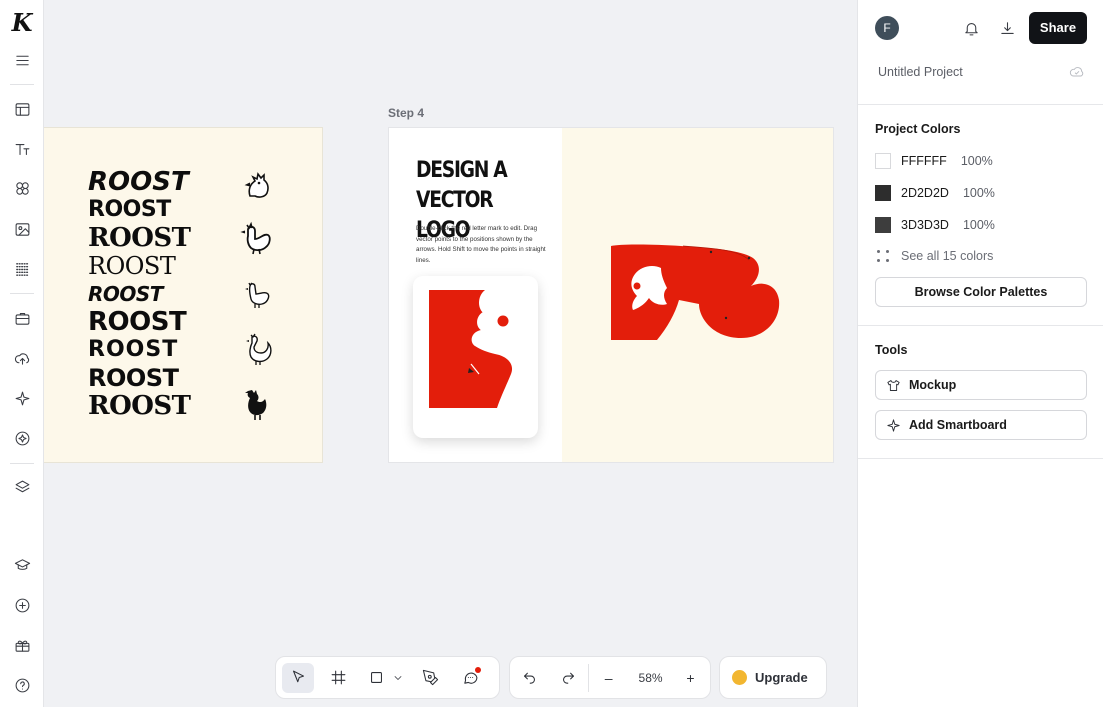 This screenshot has width=1103, height=707. Describe the element at coordinates (925, 225) in the screenshot. I see `color-hex: 3D3D3D` at that location.